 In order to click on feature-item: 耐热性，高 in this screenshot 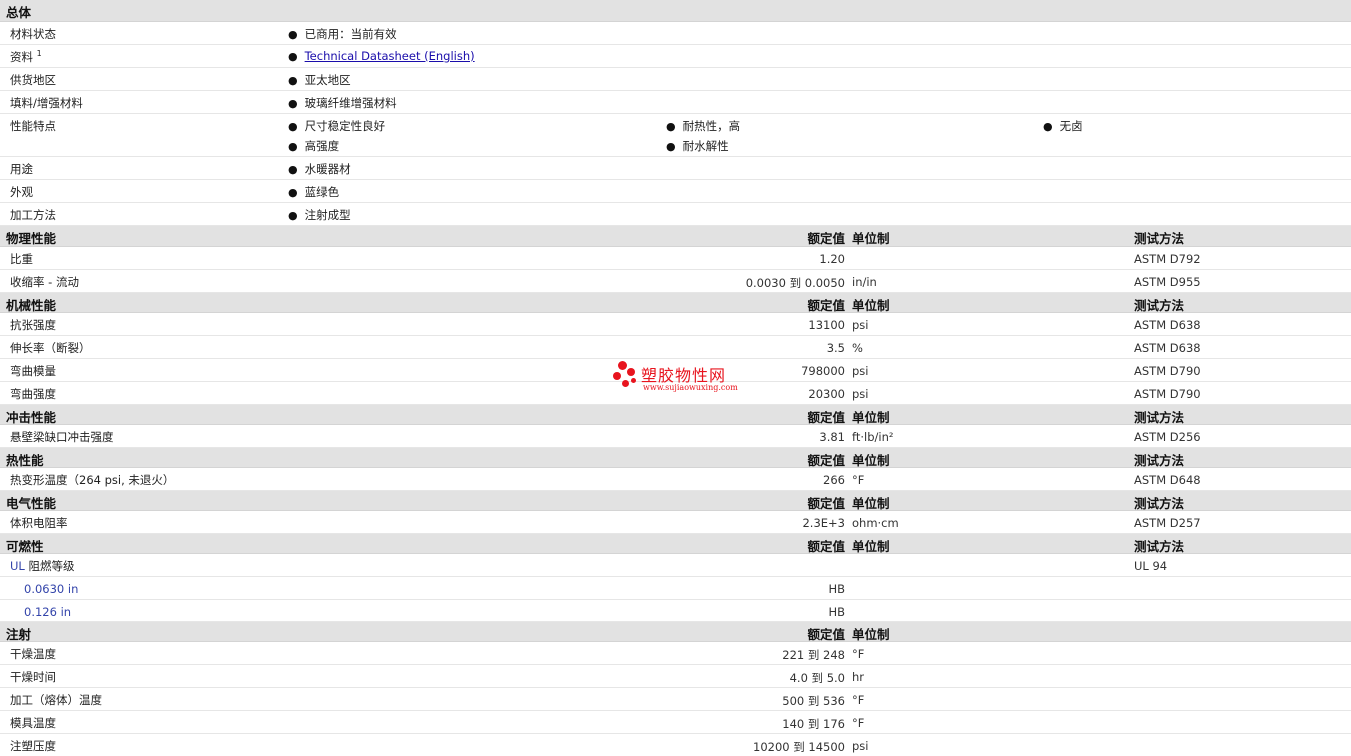, I will do `click(703, 126)`.